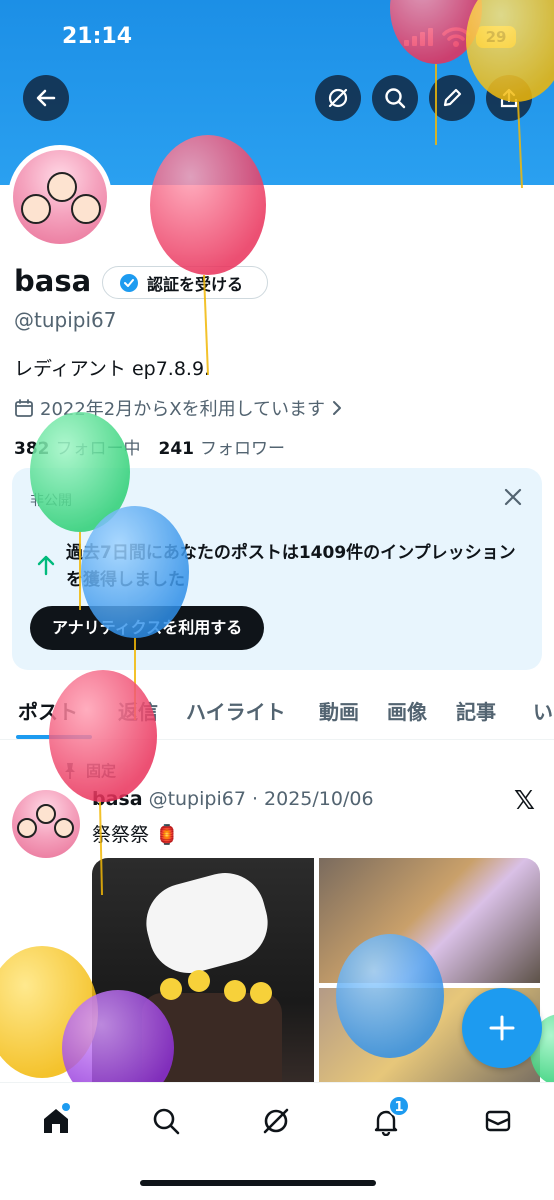 The width and height of the screenshot is (554, 1200). I want to click on tab-posts: ポスト, so click(48, 710).